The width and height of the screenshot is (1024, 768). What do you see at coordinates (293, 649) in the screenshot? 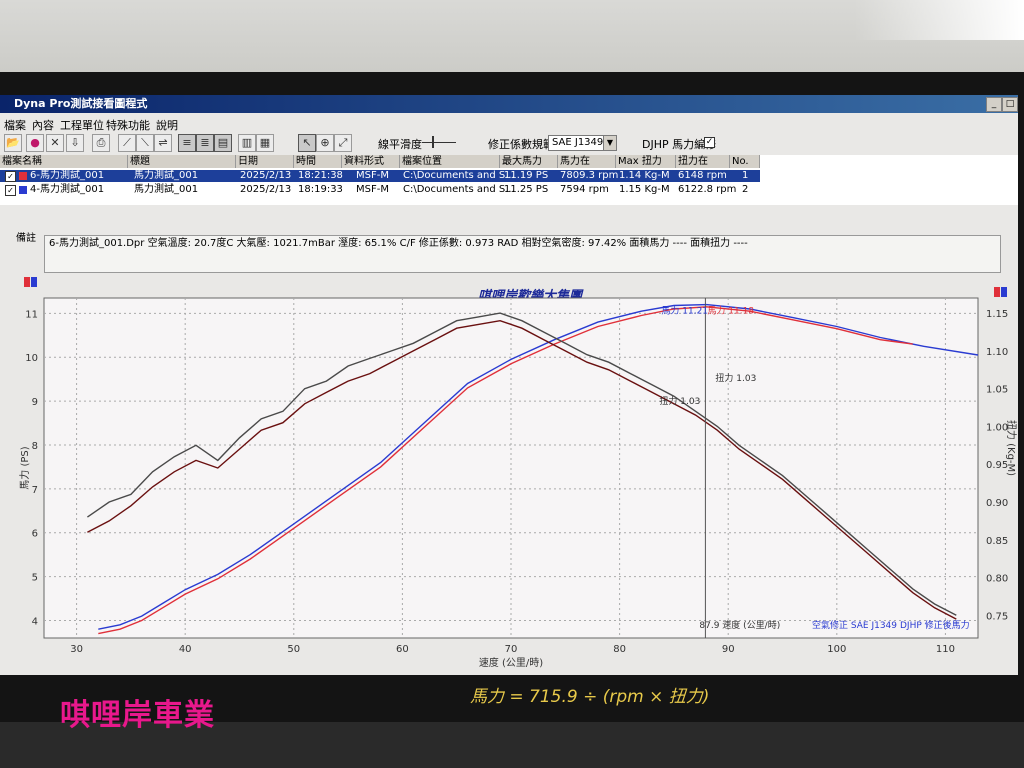
I see `x-tick-label: 50` at bounding box center [293, 649].